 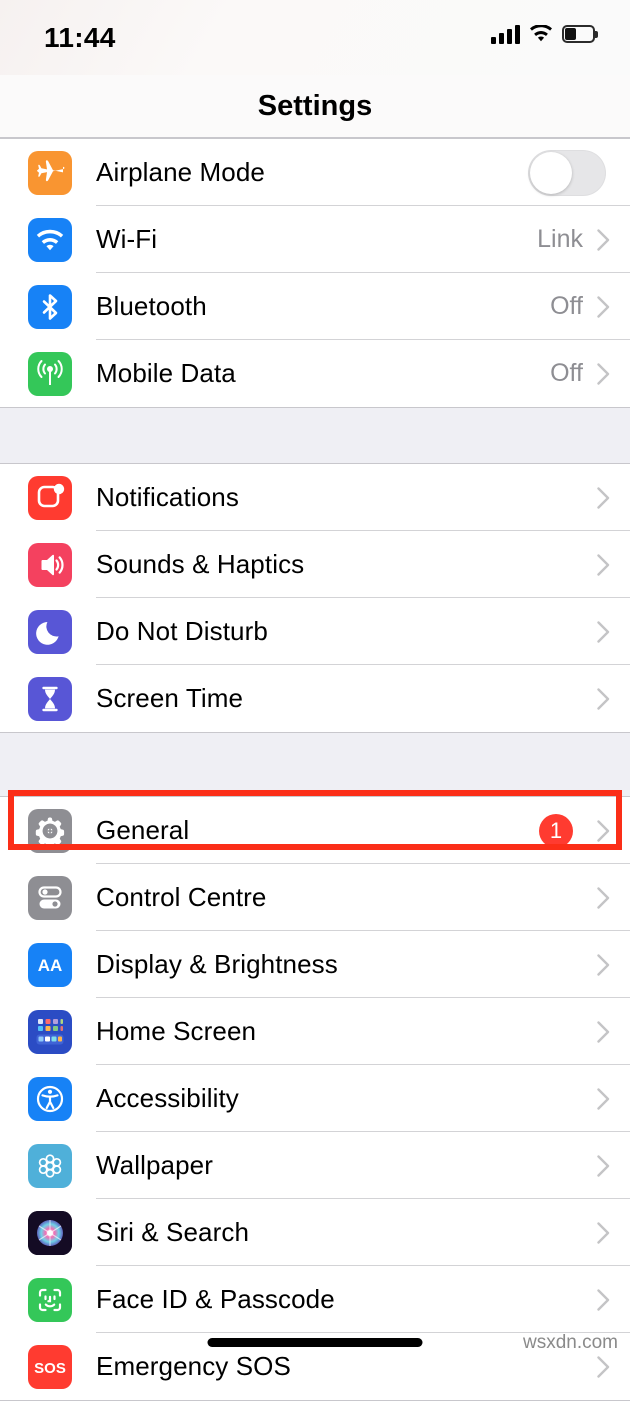 What do you see at coordinates (315, 564) in the screenshot?
I see `settings-row-sounds-haptics: Sounds & Haptics` at bounding box center [315, 564].